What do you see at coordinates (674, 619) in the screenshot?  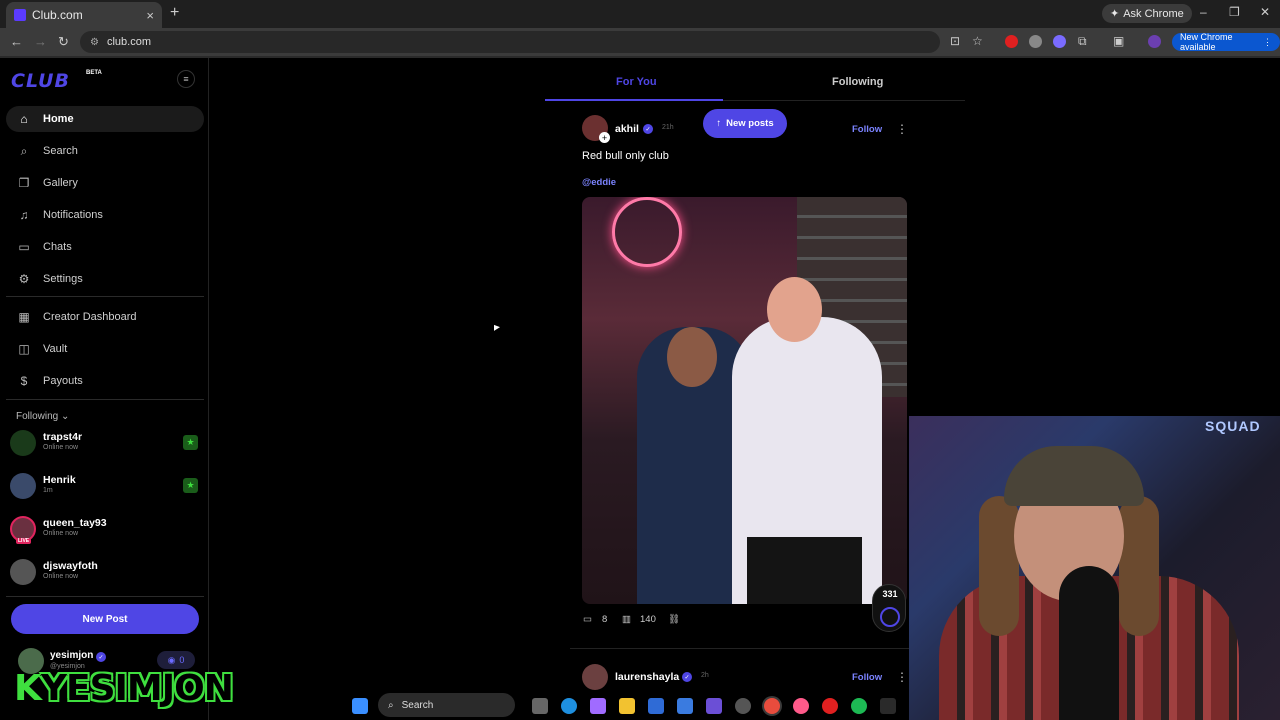 I see `share-link-icon: ⛓` at bounding box center [674, 619].